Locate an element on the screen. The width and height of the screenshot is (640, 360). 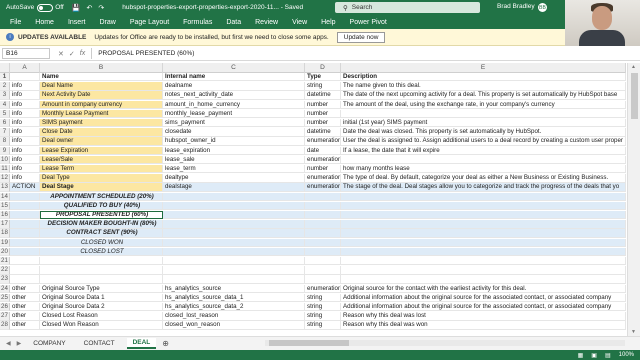
data-type-cell: datetime is located at coordinates (323, 132).